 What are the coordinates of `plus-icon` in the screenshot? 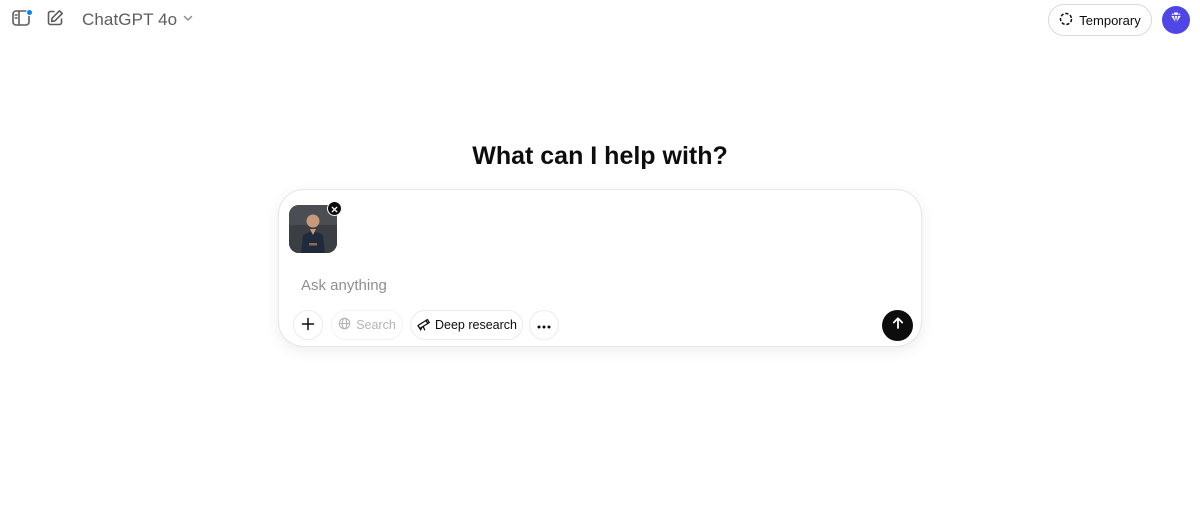 It's located at (308, 325).